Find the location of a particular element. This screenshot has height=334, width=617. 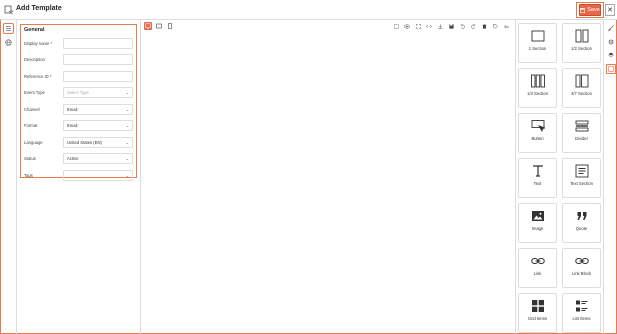

blocks-grid-icon is located at coordinates (611, 69).